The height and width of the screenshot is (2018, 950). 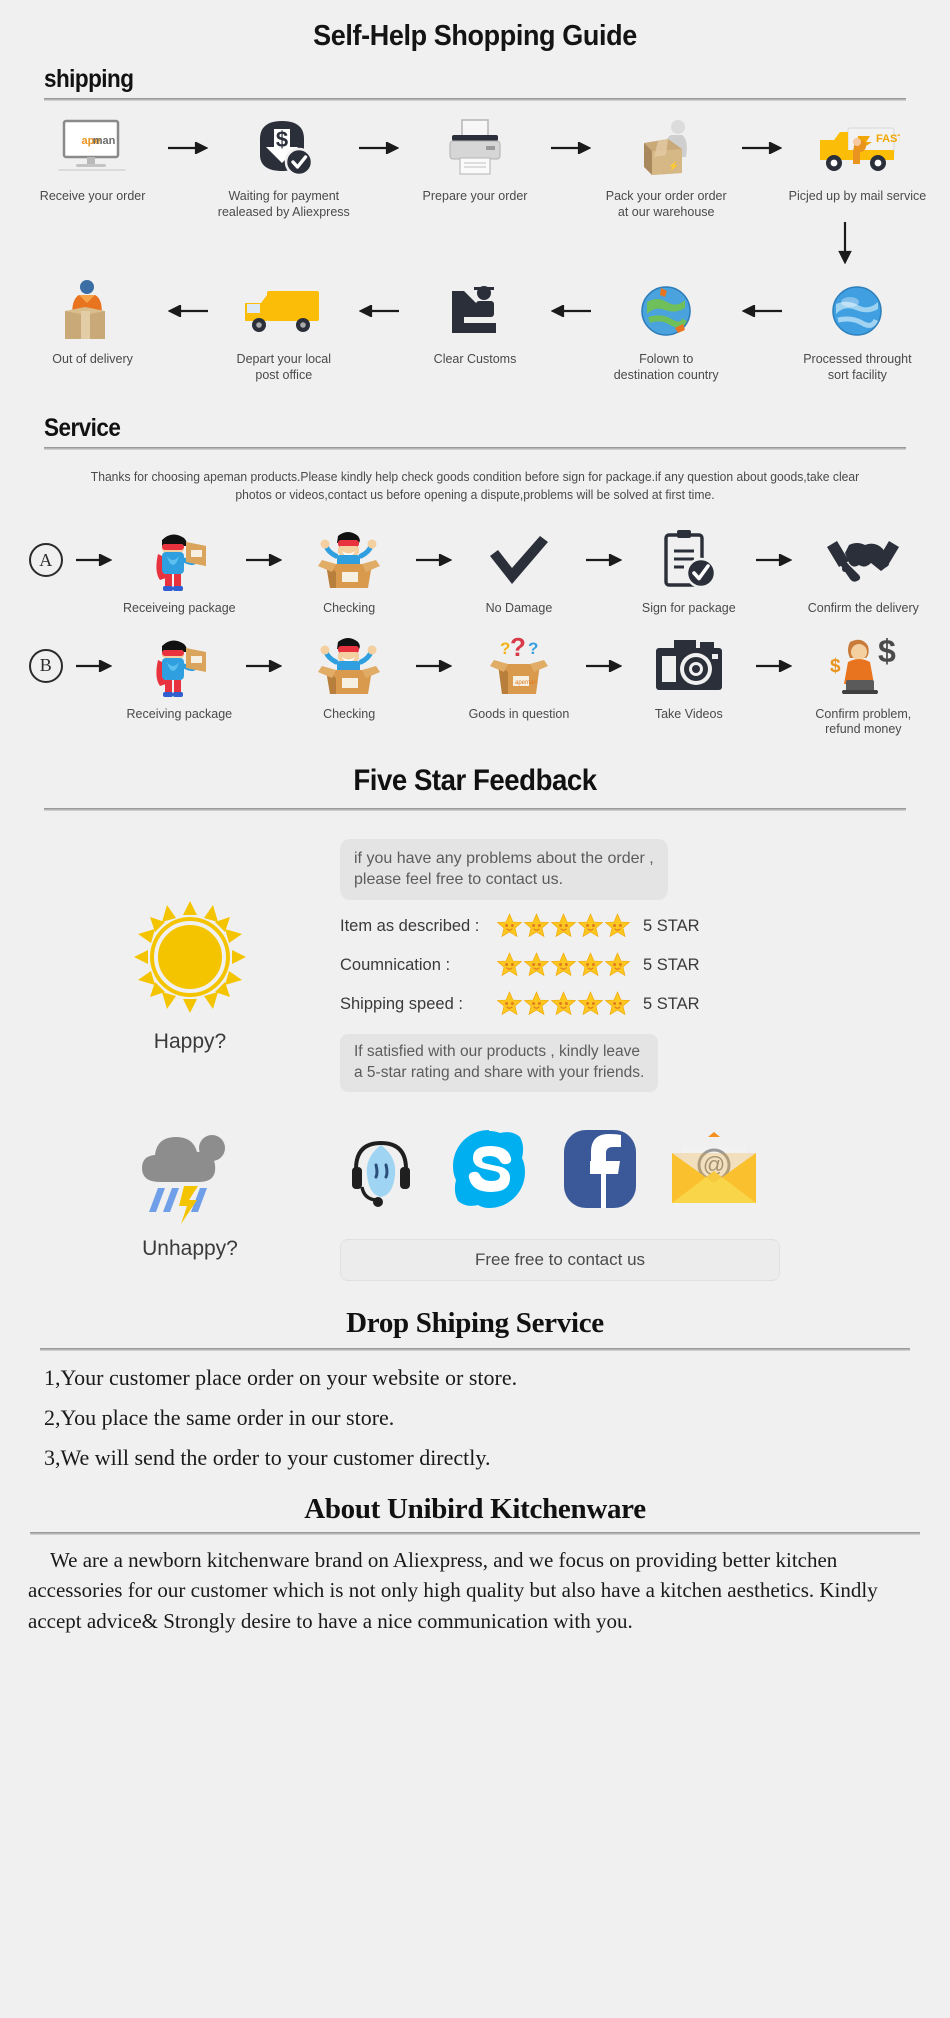 What do you see at coordinates (475, 1533) in the screenshot?
I see `about-divider` at bounding box center [475, 1533].